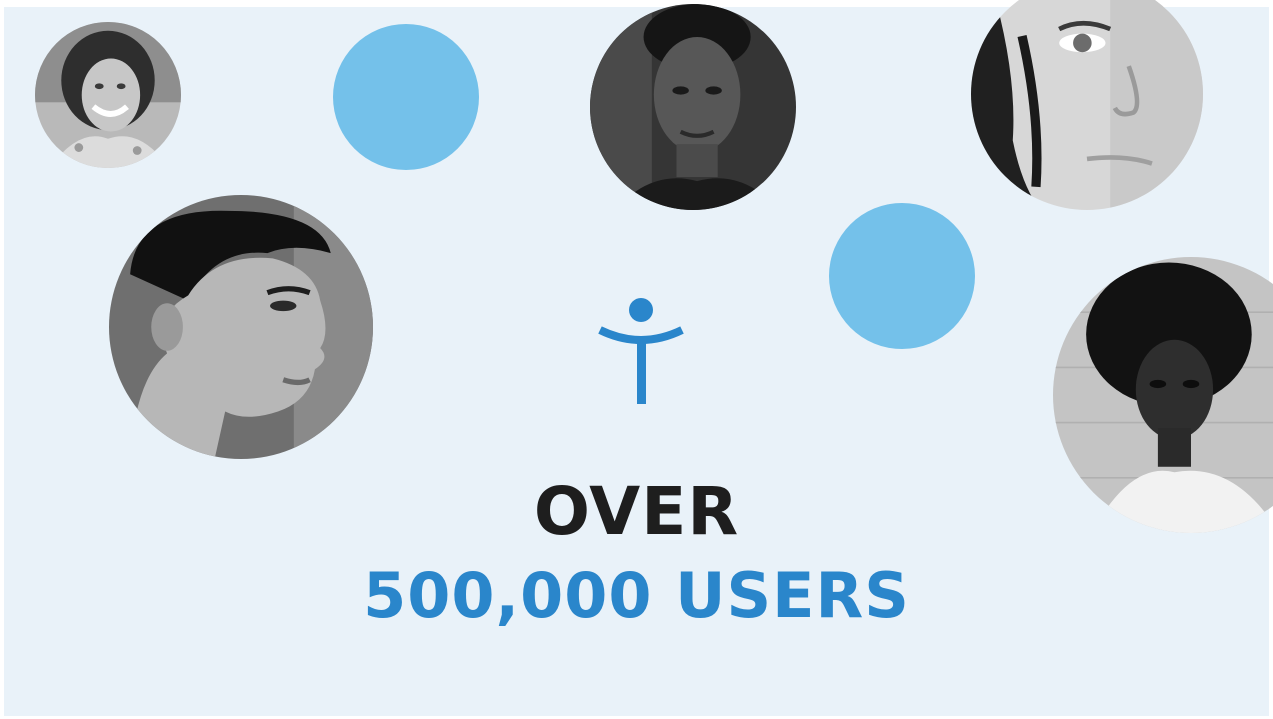 The image size is (1273, 719). What do you see at coordinates (693, 107) in the screenshot?
I see `photo-man-portrait` at bounding box center [693, 107].